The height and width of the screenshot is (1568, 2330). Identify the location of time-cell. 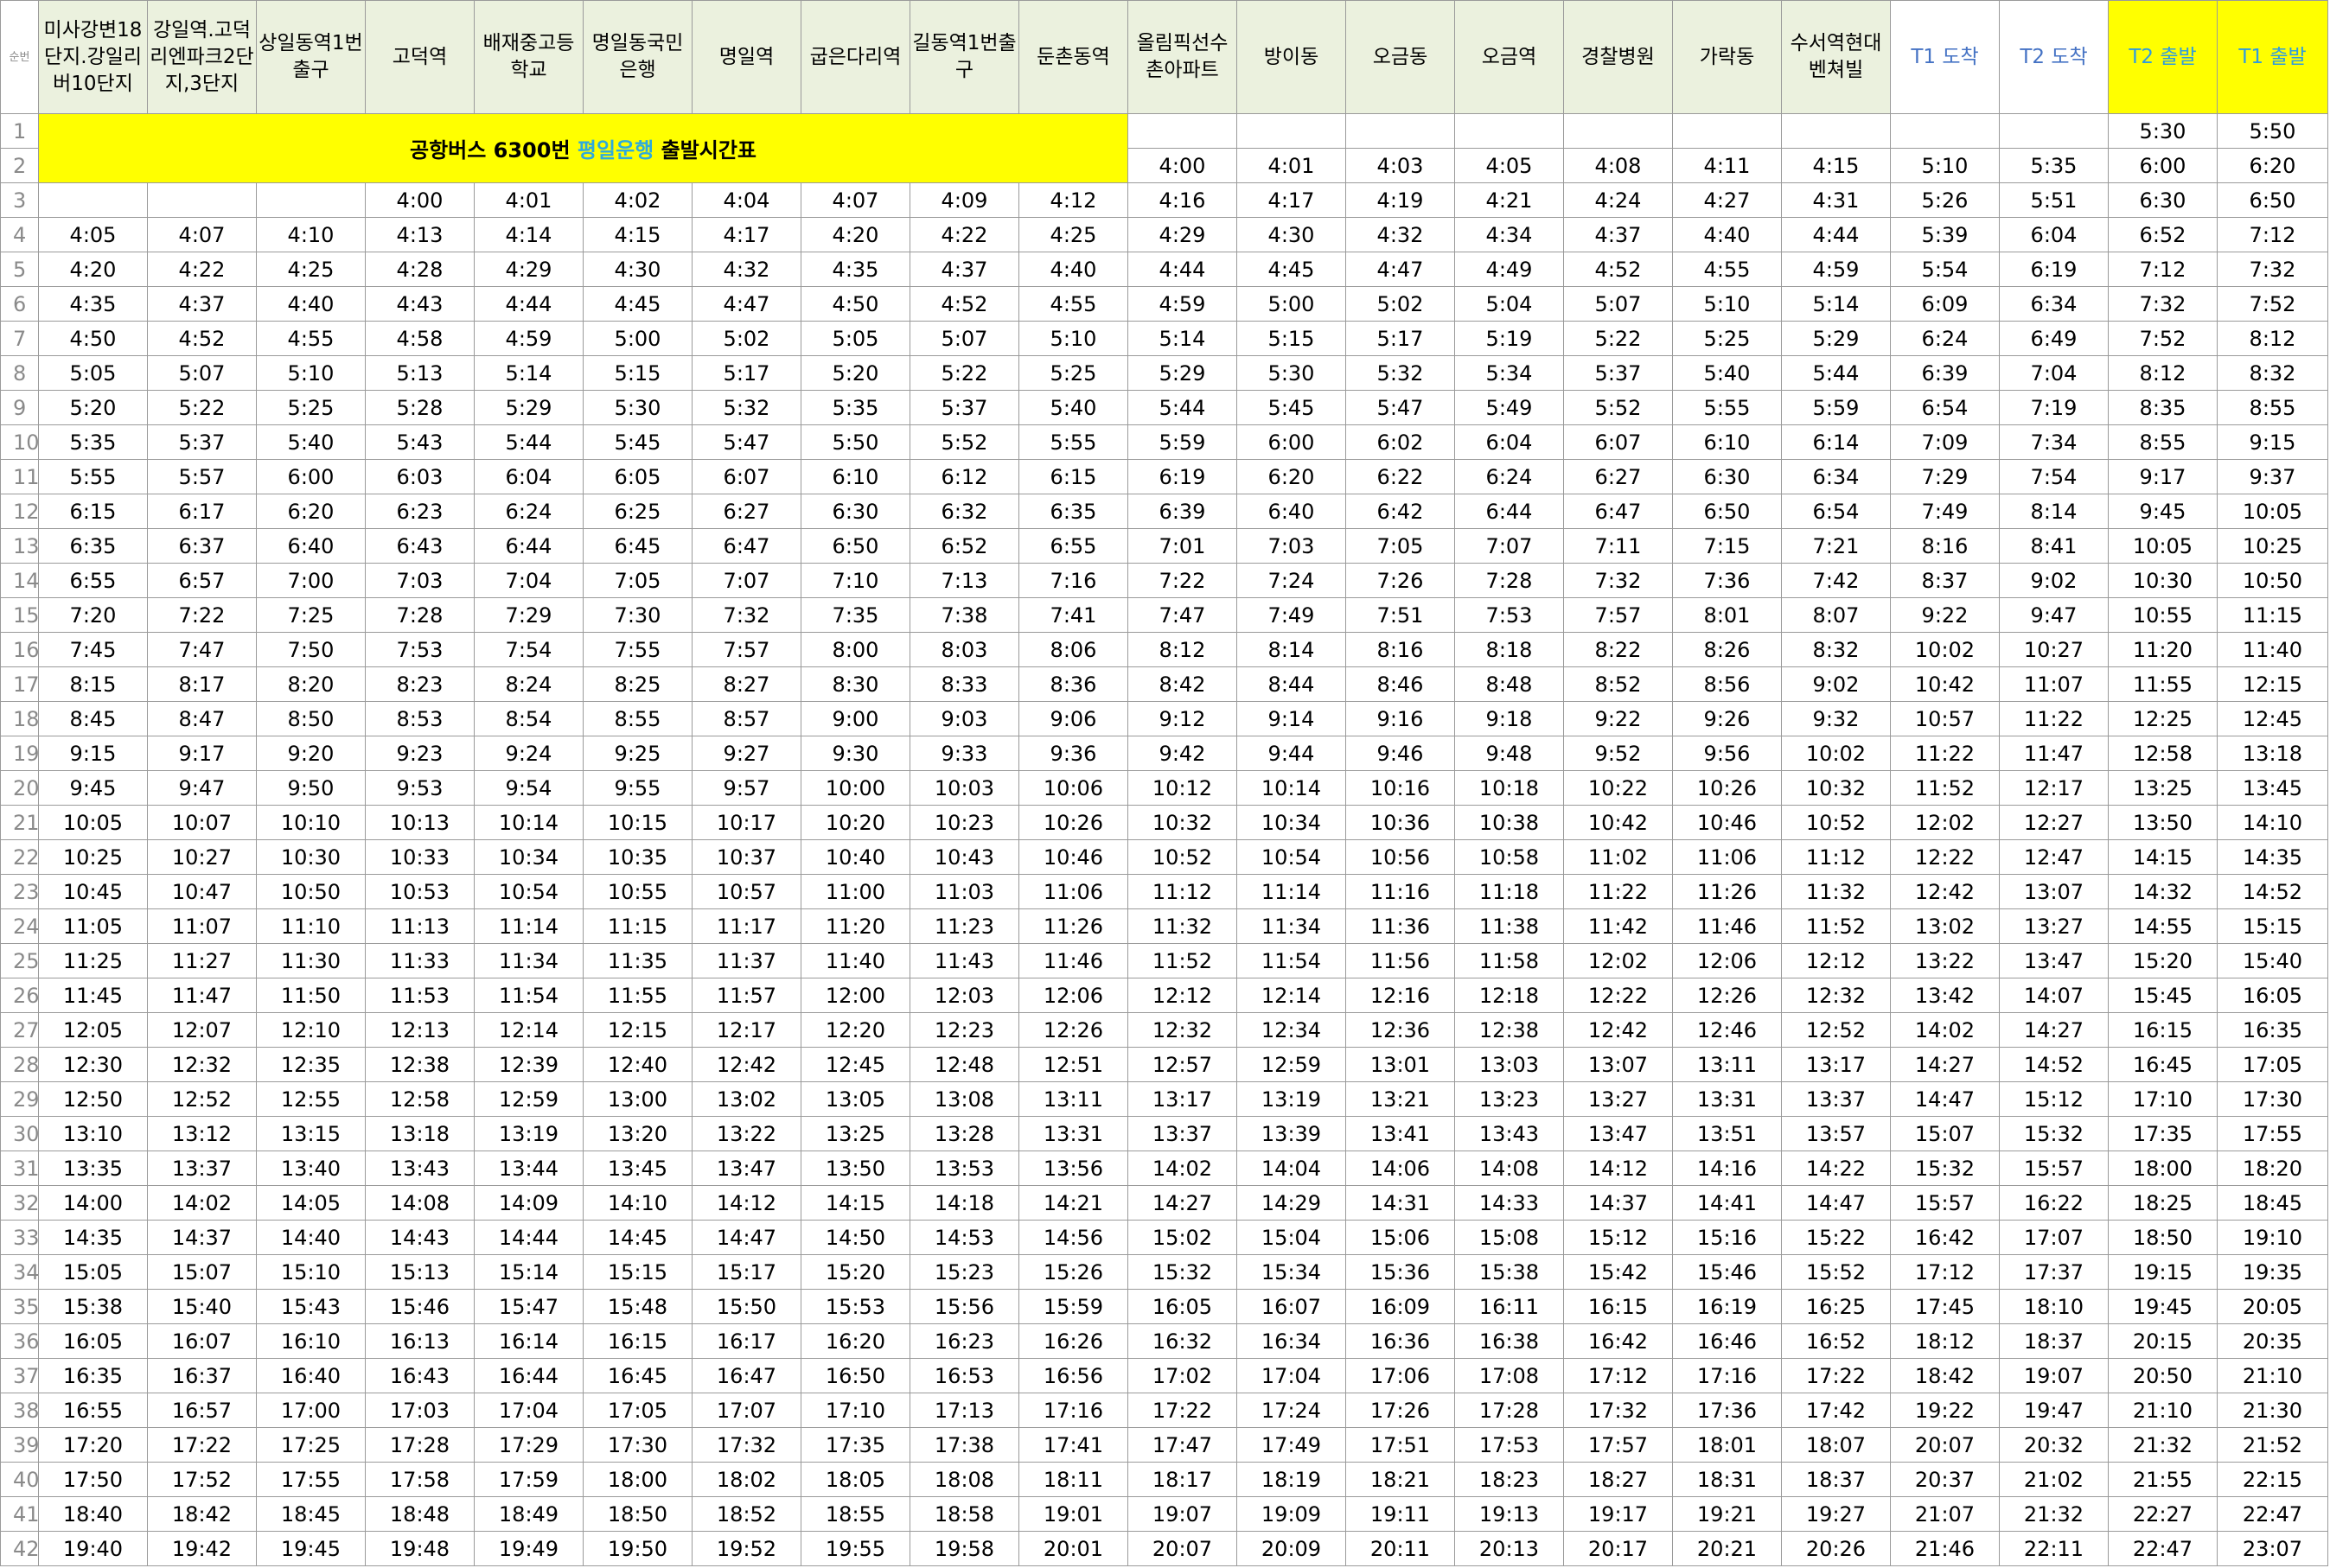
(2054, 131).